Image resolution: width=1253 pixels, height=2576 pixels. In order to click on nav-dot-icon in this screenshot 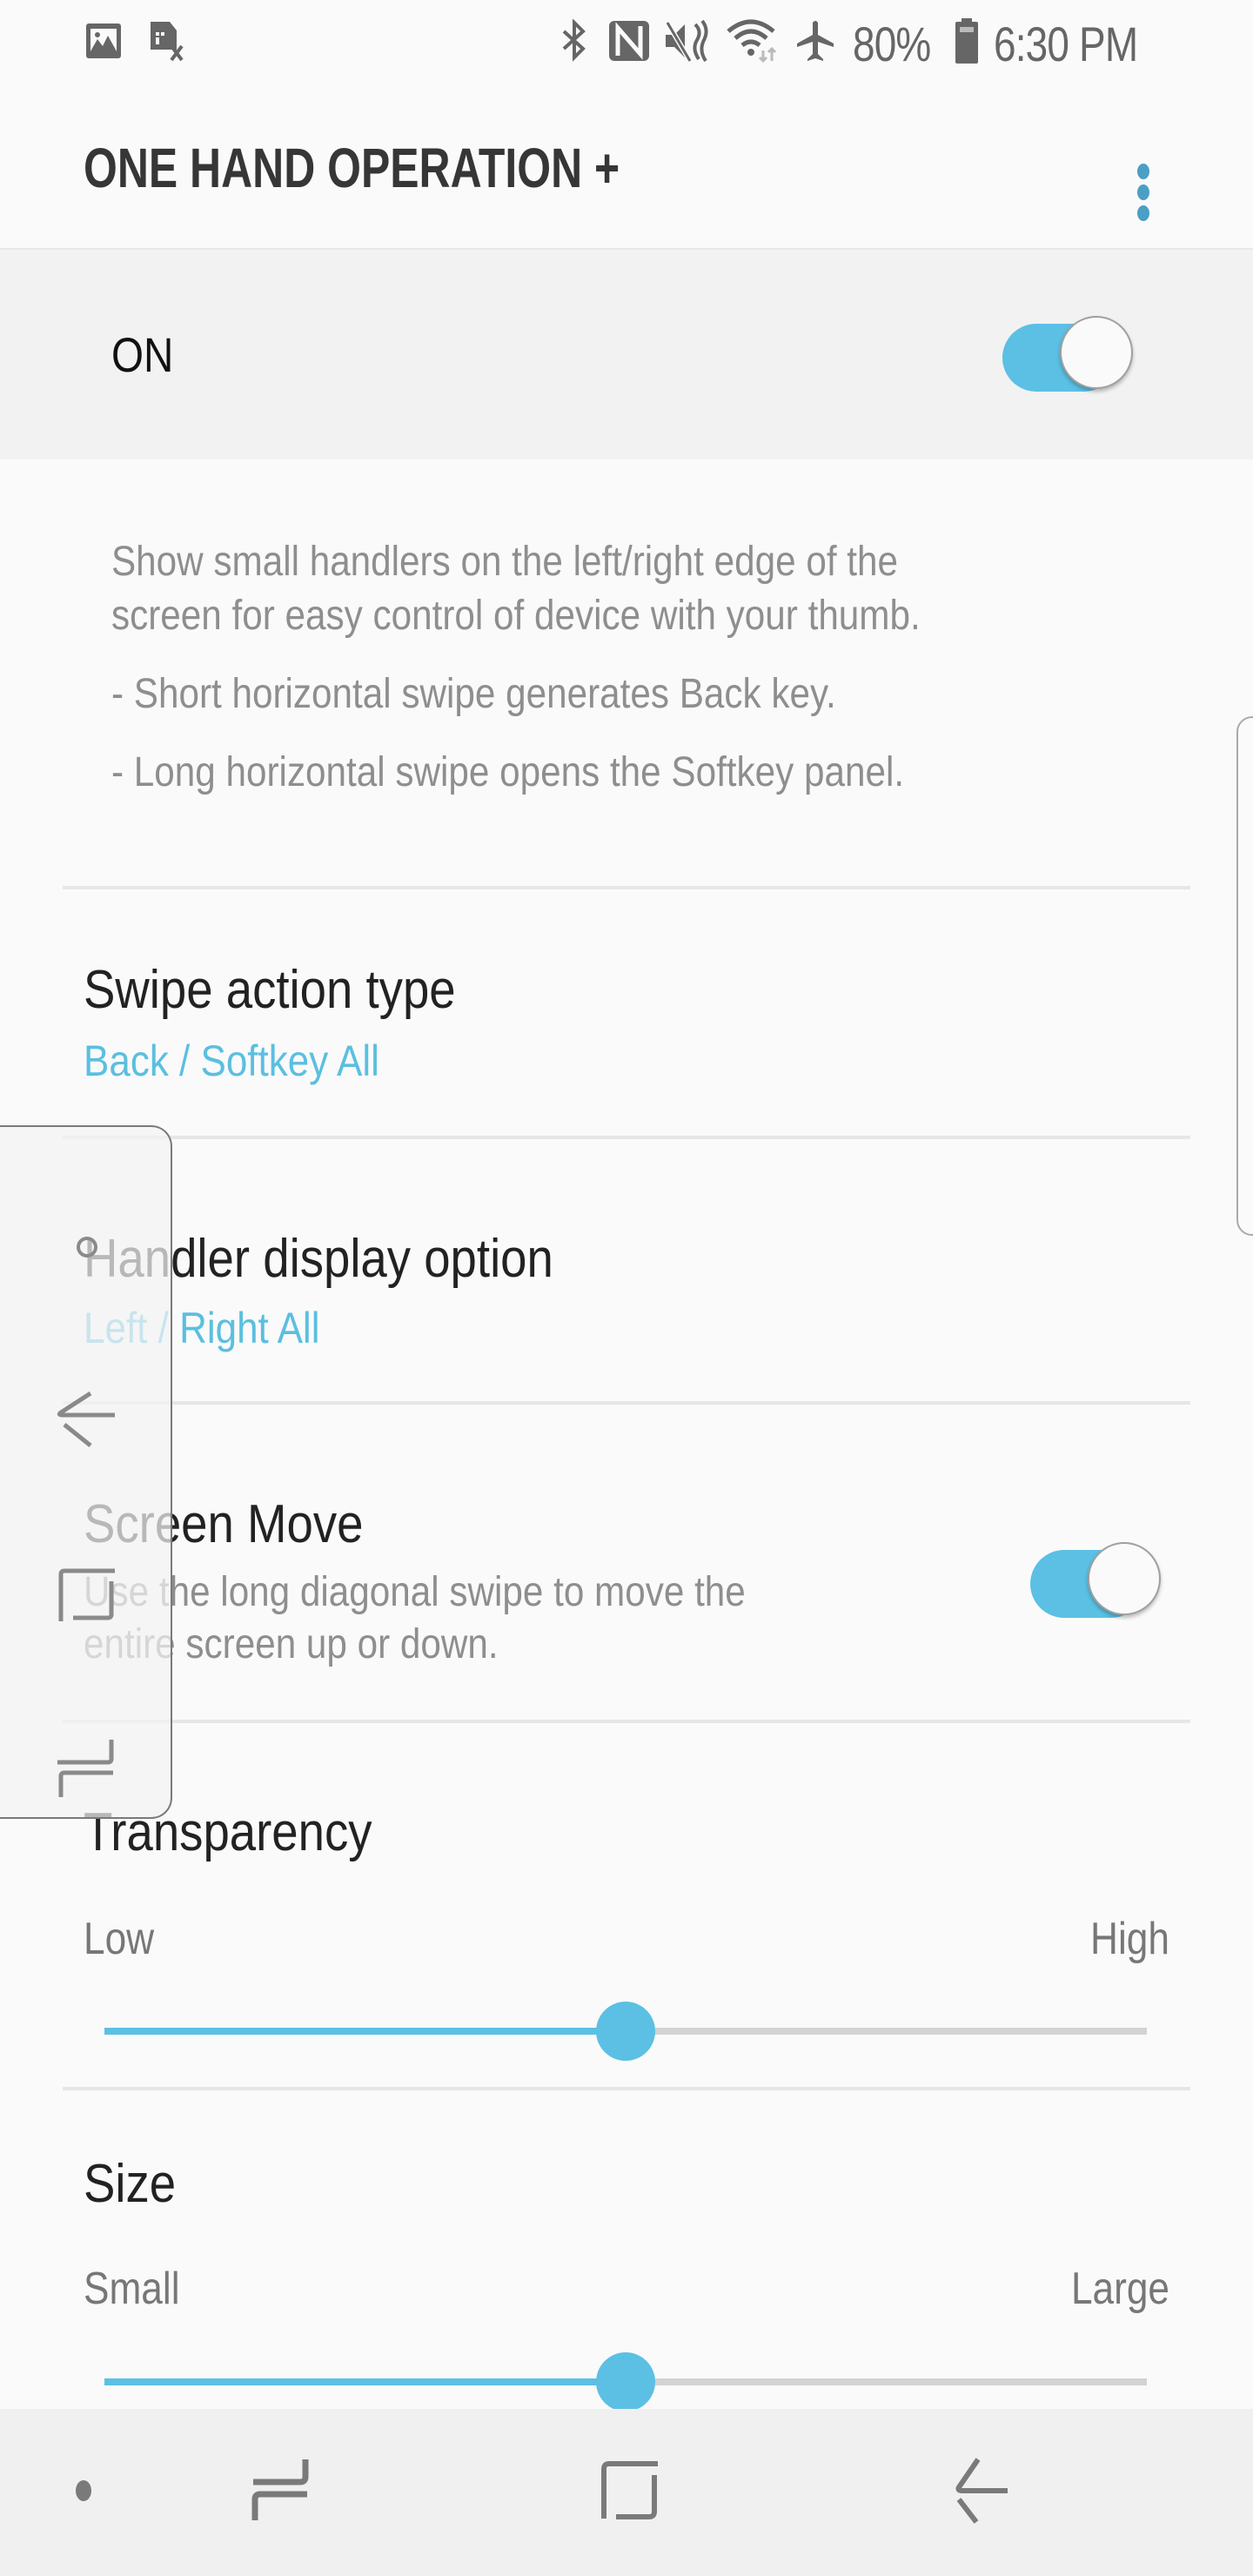, I will do `click(83, 2493)`.